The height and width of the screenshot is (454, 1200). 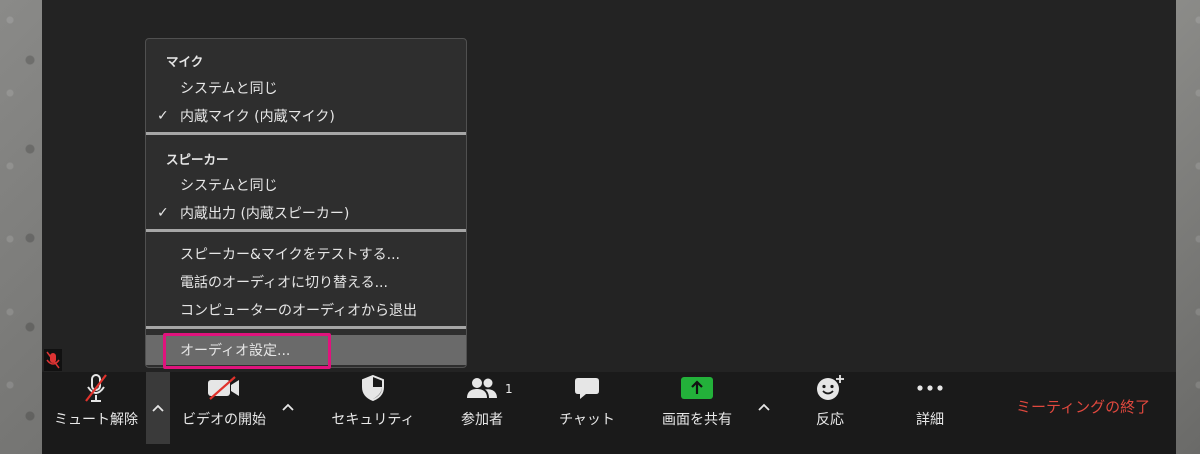 What do you see at coordinates (697, 388) in the screenshot?
I see `share-screen-icon` at bounding box center [697, 388].